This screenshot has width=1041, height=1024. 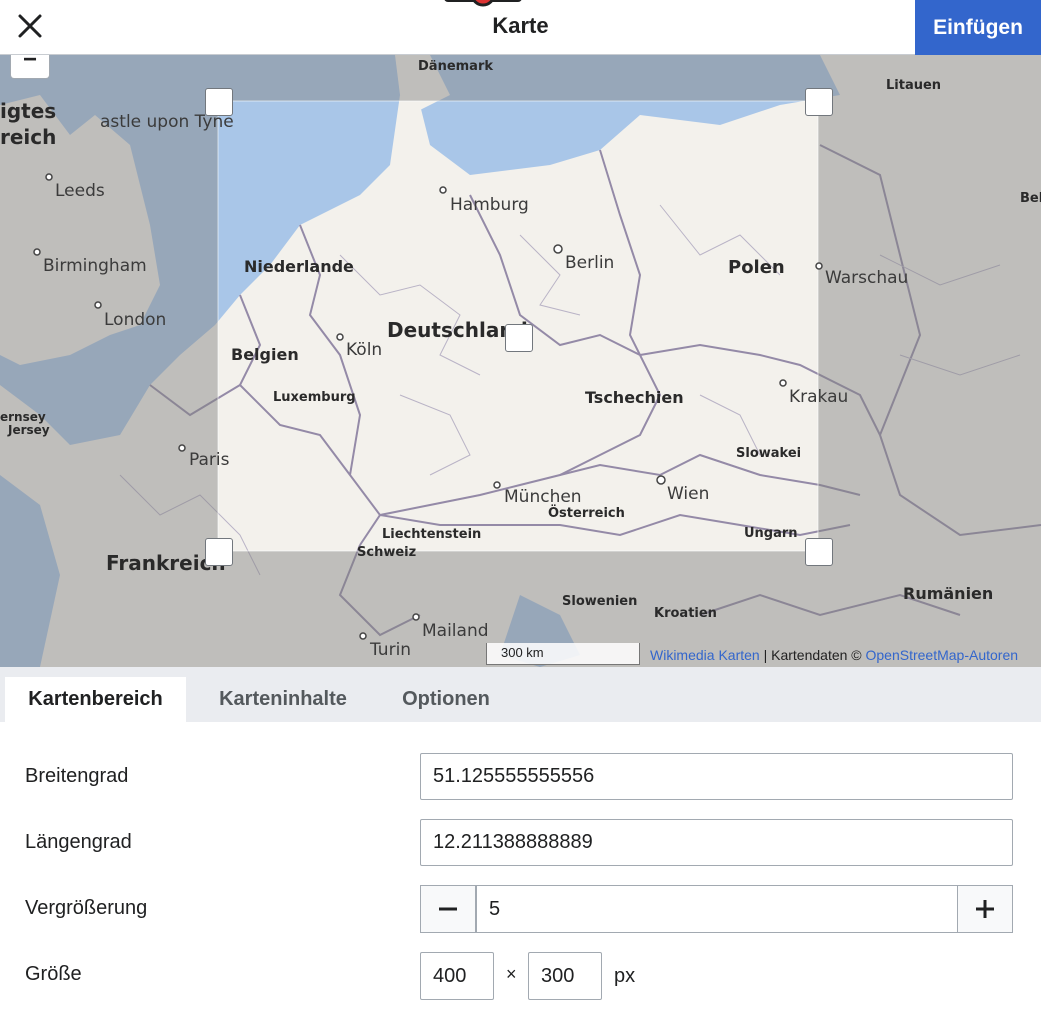 I want to click on map-label-daenemark: Dänemark, so click(x=456, y=66).